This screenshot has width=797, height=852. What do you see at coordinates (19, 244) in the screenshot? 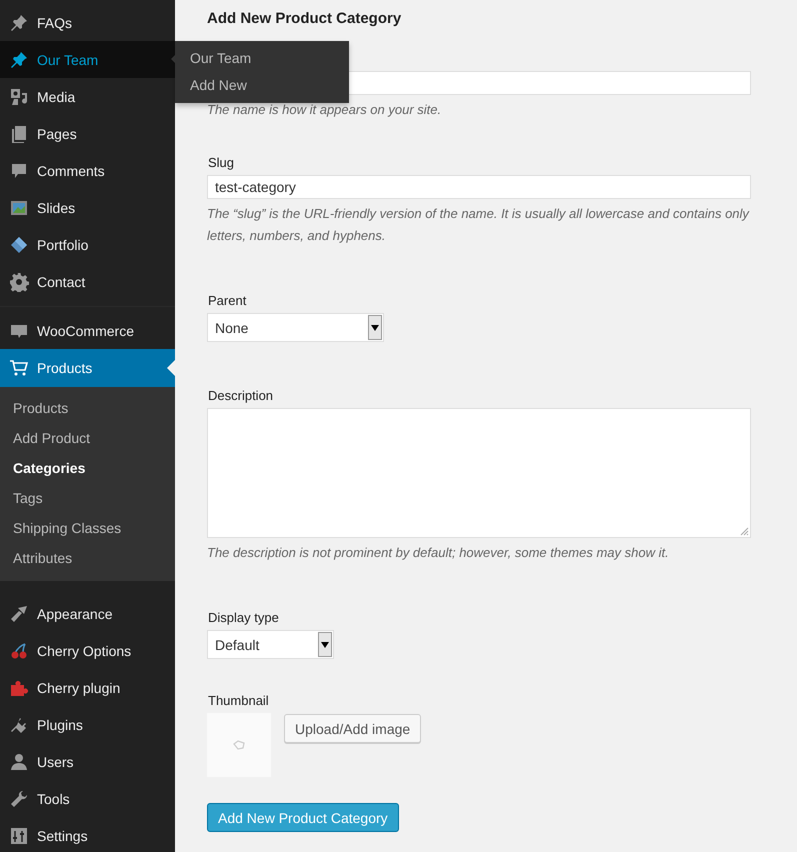
I see `diamond-icon` at bounding box center [19, 244].